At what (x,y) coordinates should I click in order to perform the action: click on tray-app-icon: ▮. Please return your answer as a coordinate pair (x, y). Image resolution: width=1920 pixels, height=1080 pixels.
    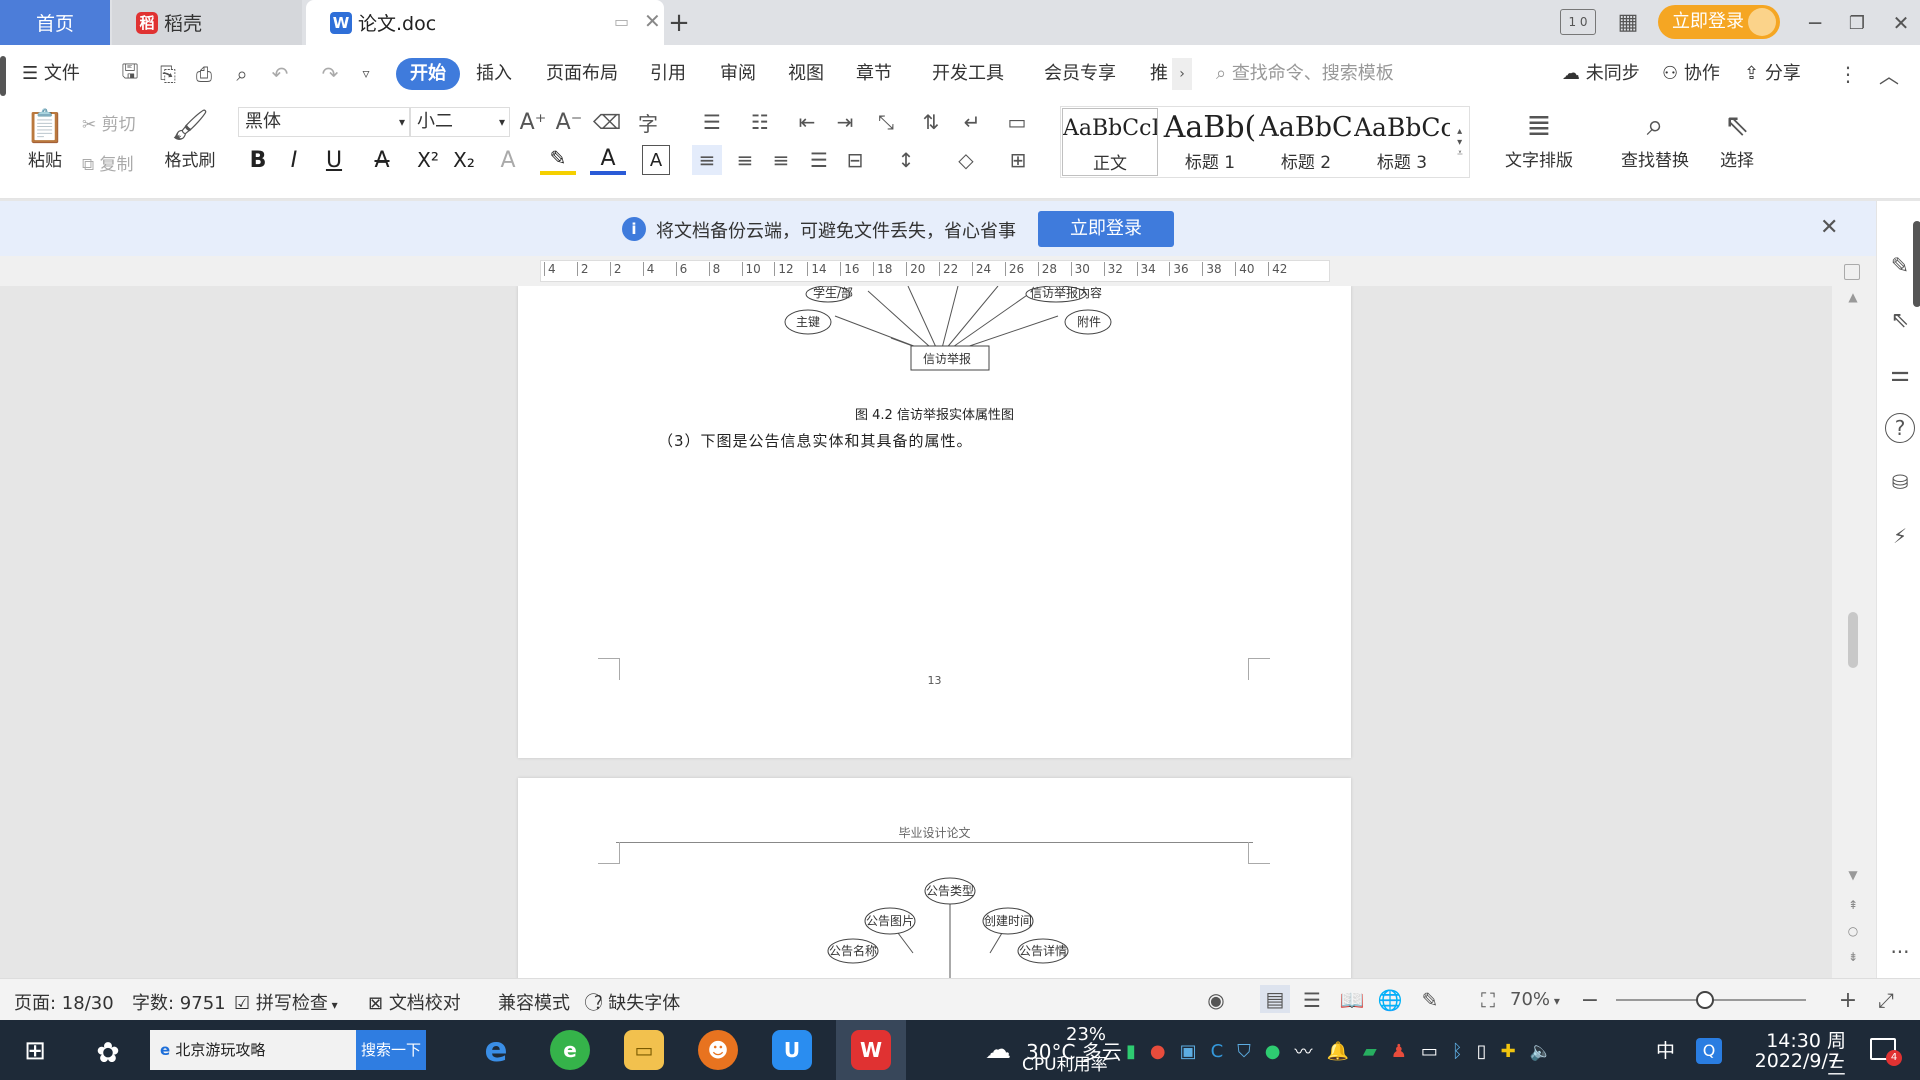
    Looking at the image, I should click on (1131, 1051).